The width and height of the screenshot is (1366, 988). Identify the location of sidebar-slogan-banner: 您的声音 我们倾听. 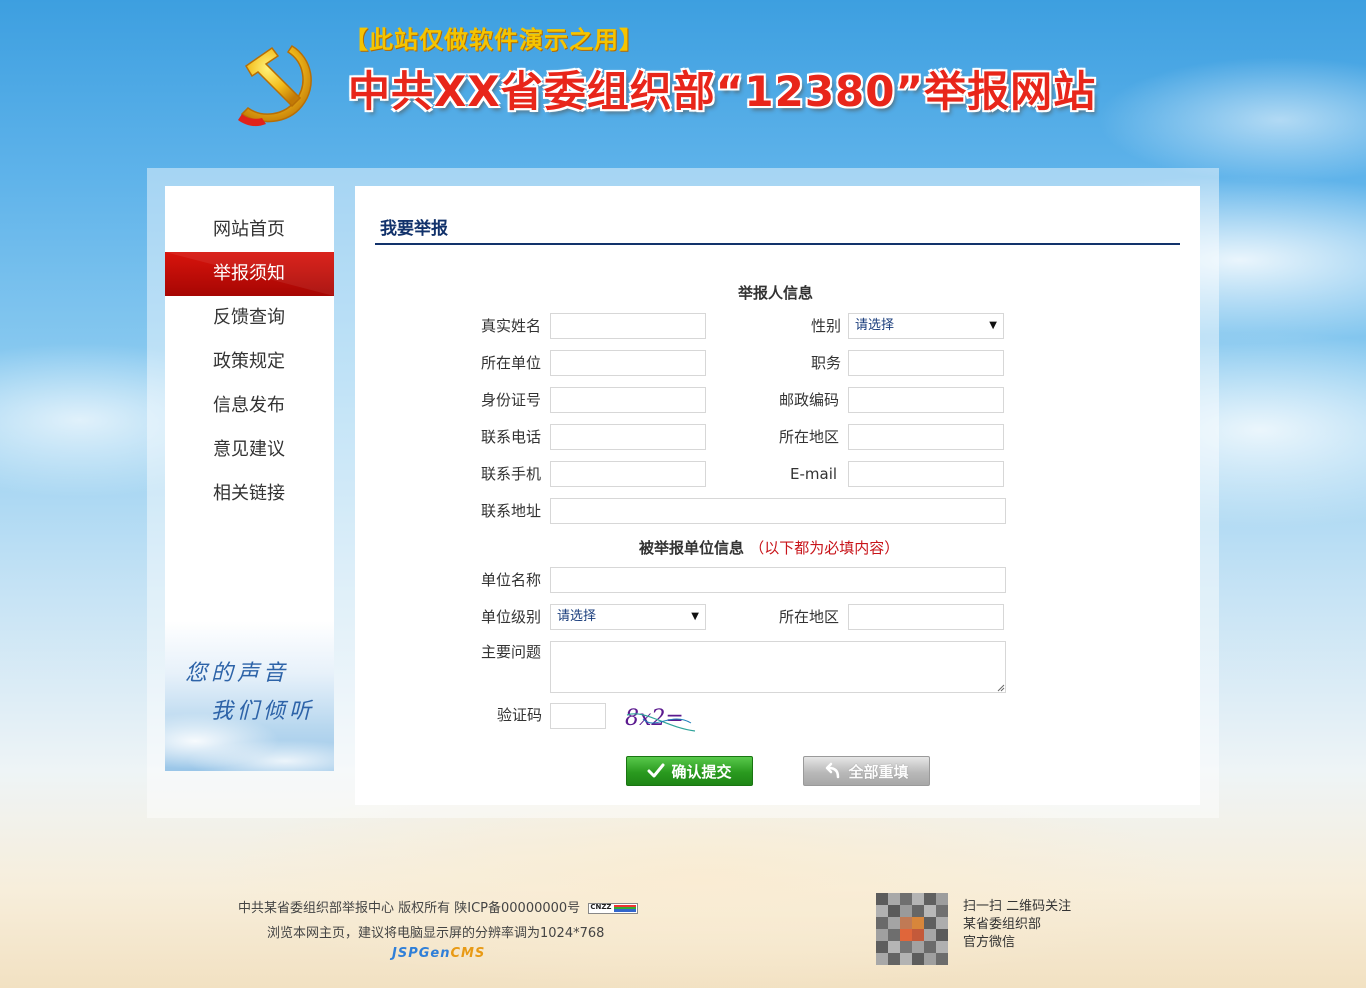
(249, 696).